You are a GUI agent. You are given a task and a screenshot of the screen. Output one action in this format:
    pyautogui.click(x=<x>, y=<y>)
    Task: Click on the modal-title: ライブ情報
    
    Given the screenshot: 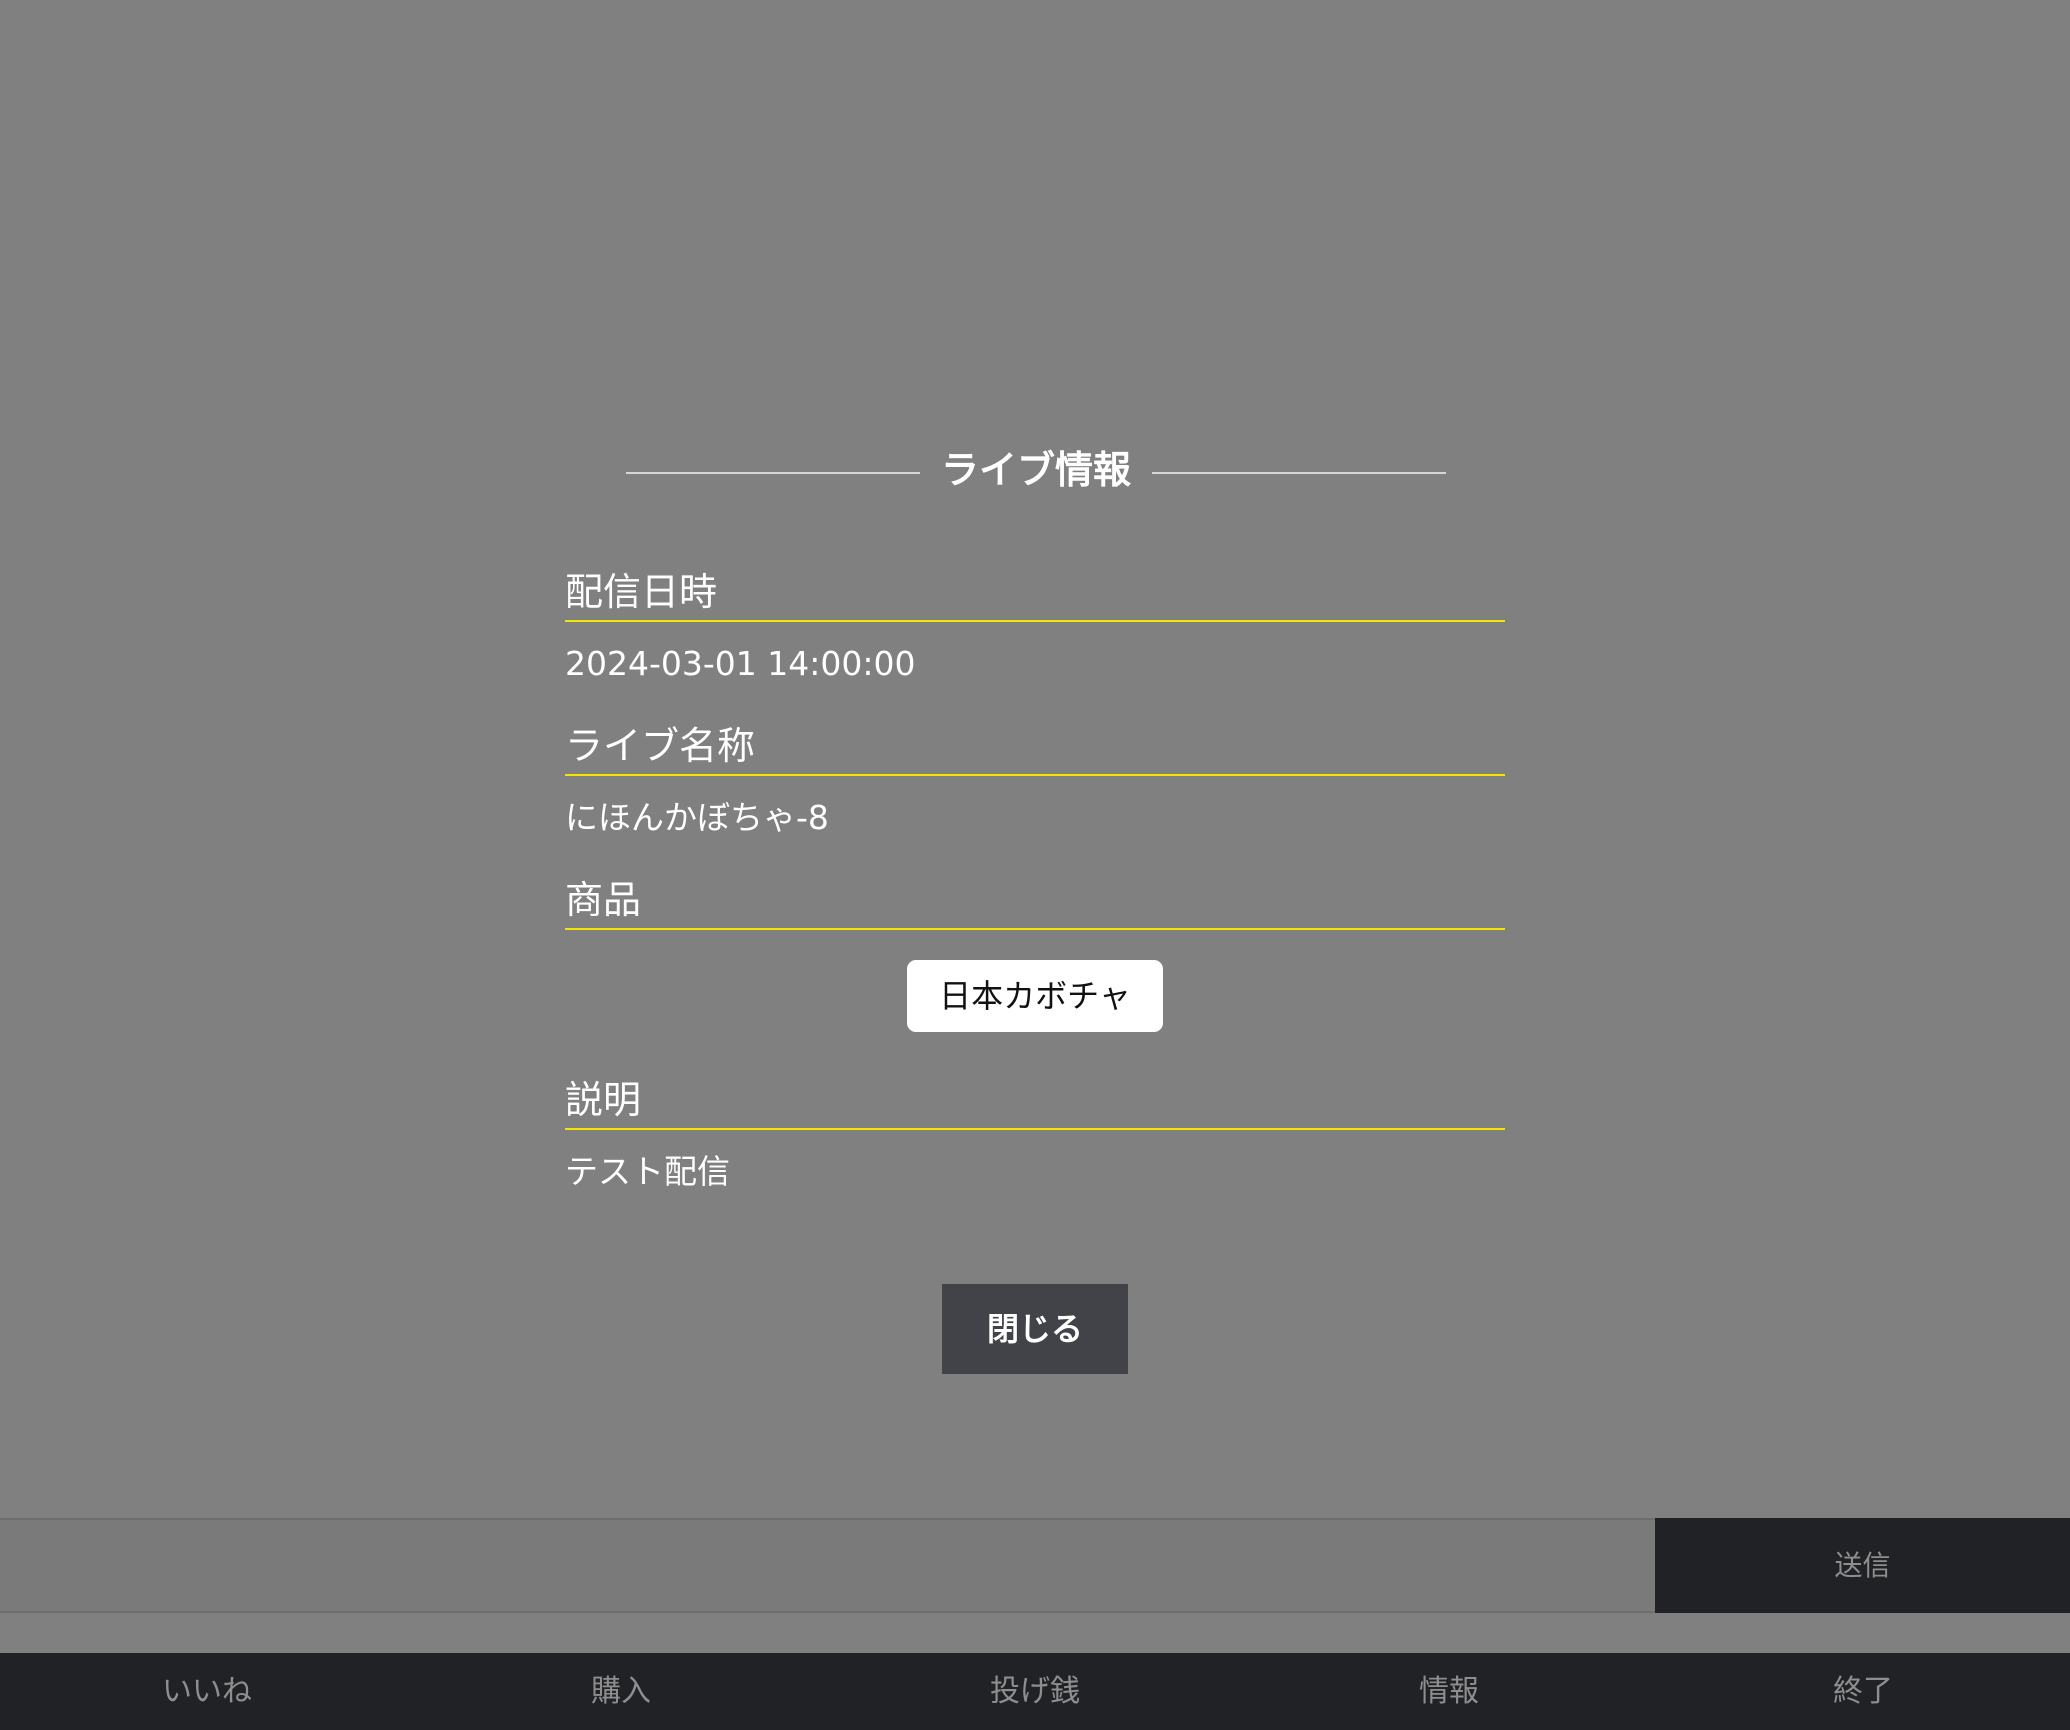 What is the action you would take?
    pyautogui.click(x=1035, y=470)
    